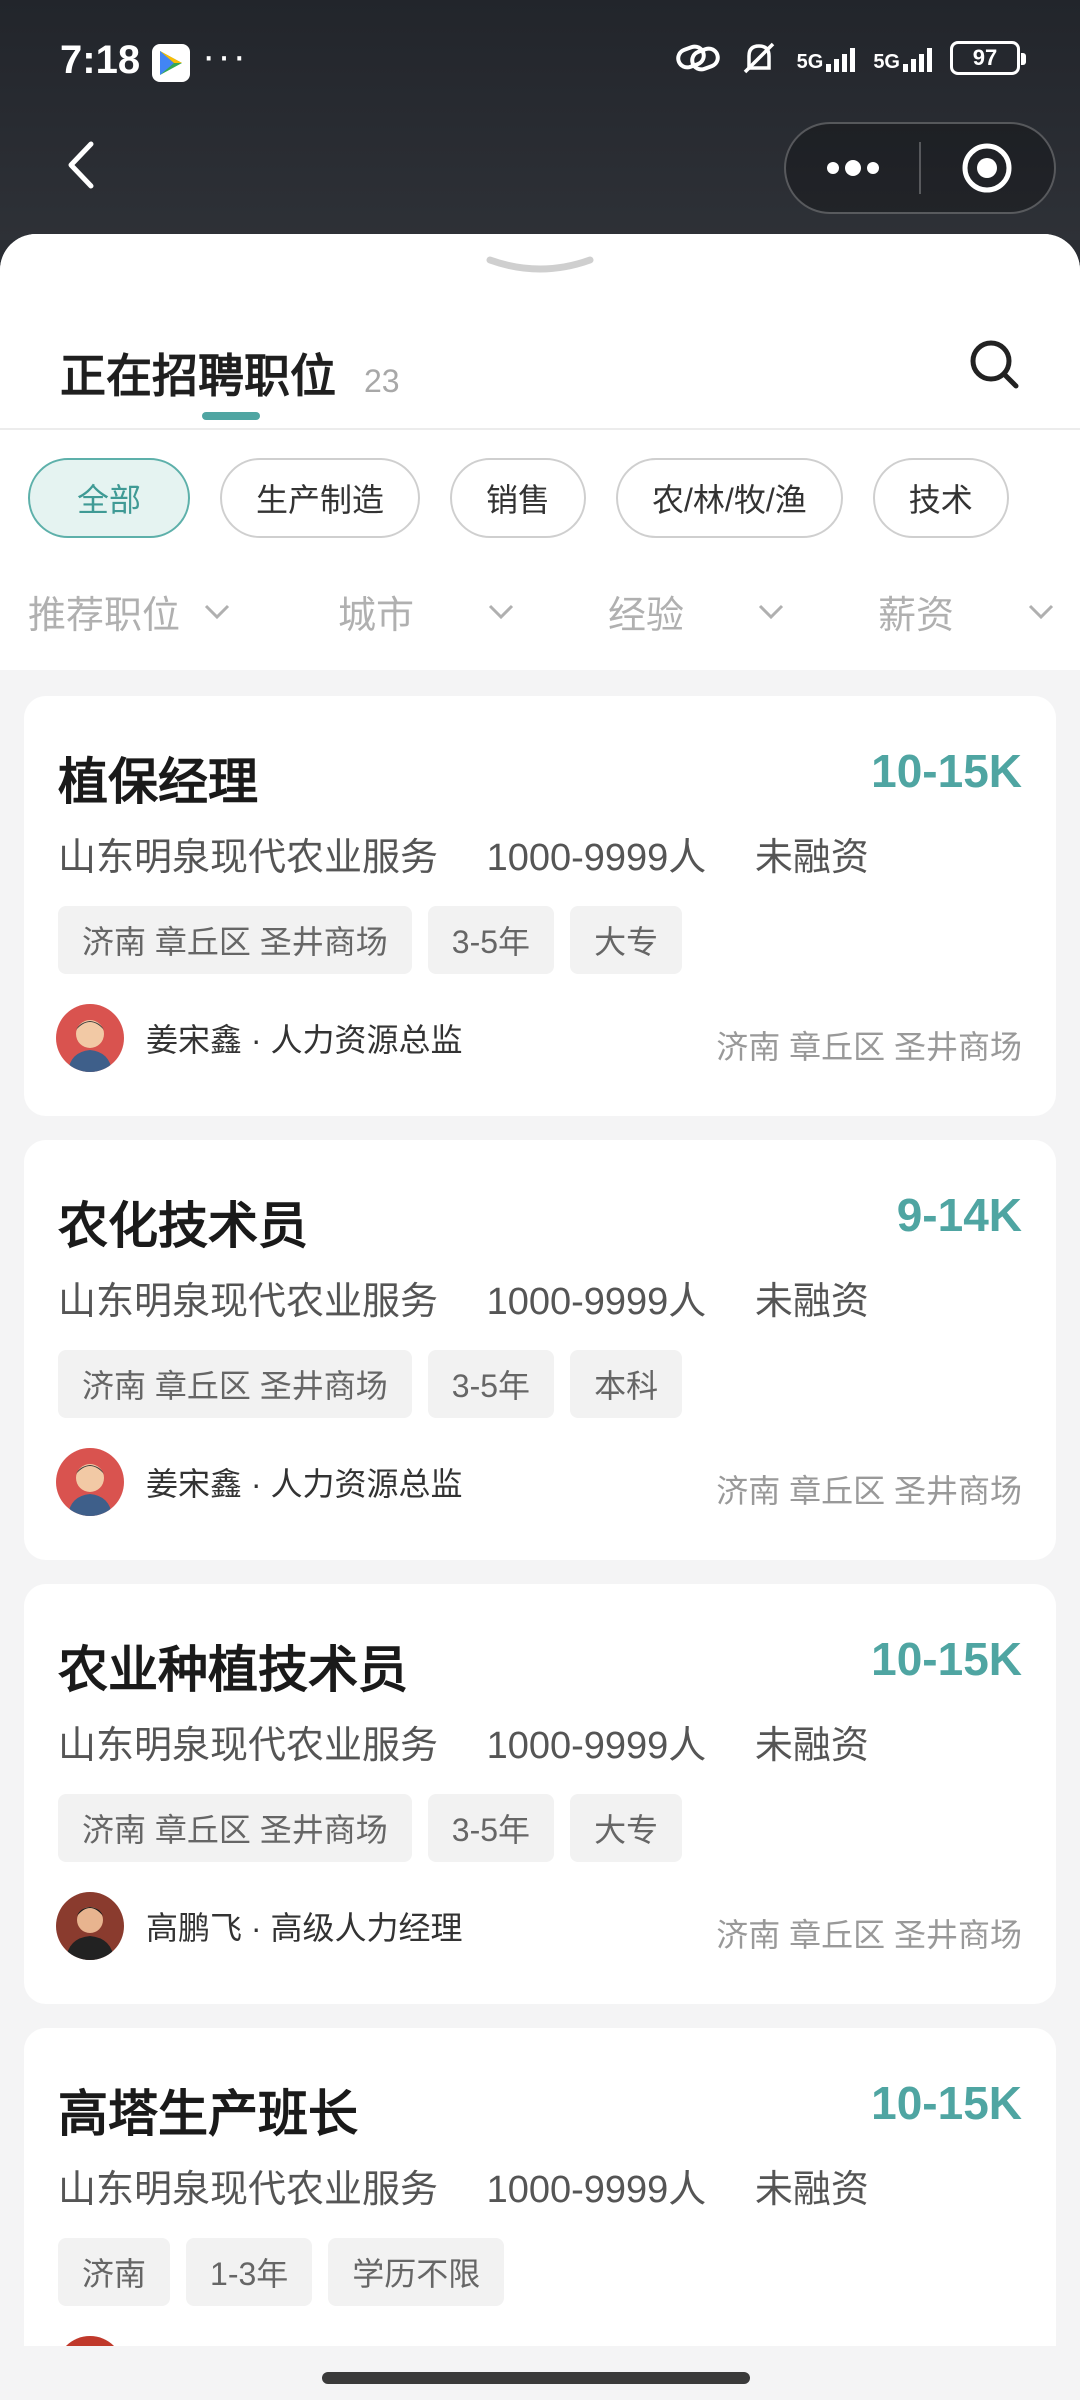 The height and width of the screenshot is (2400, 1080). What do you see at coordinates (540, 60) in the screenshot?
I see `status-bar: 7:18 ··· 5G 5G 97` at bounding box center [540, 60].